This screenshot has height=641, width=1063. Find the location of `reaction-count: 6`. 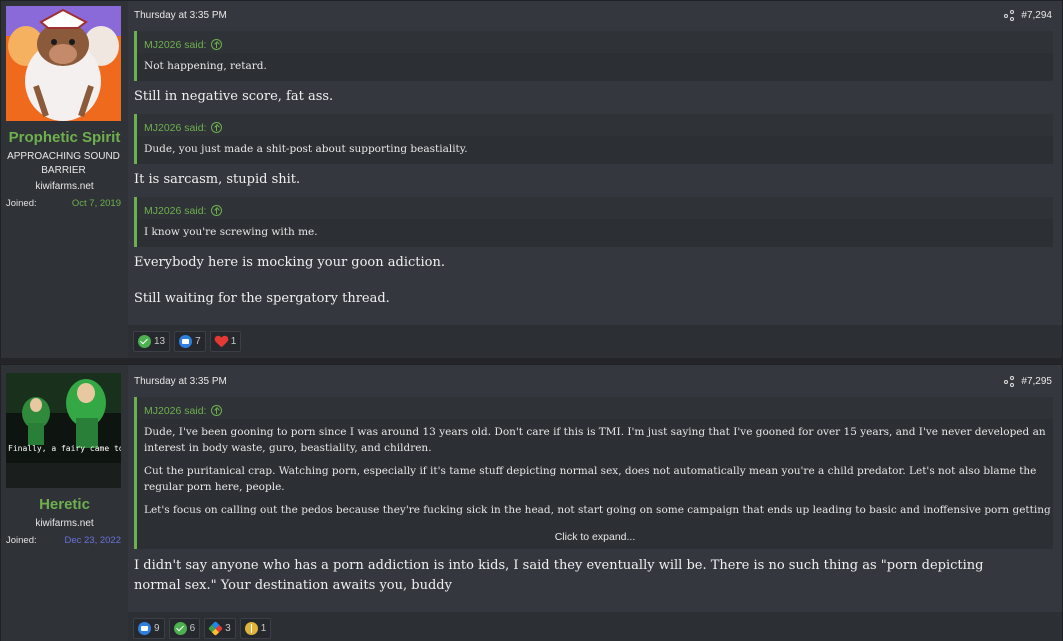

reaction-count: 6 is located at coordinates (192, 628).